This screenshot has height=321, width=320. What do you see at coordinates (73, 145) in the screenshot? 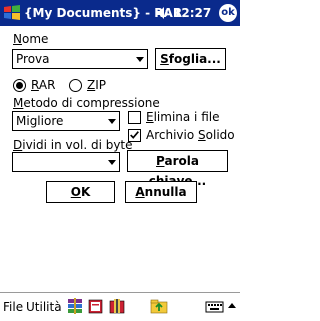
I see `dividi-label: Dividi in vol. di byte` at bounding box center [73, 145].